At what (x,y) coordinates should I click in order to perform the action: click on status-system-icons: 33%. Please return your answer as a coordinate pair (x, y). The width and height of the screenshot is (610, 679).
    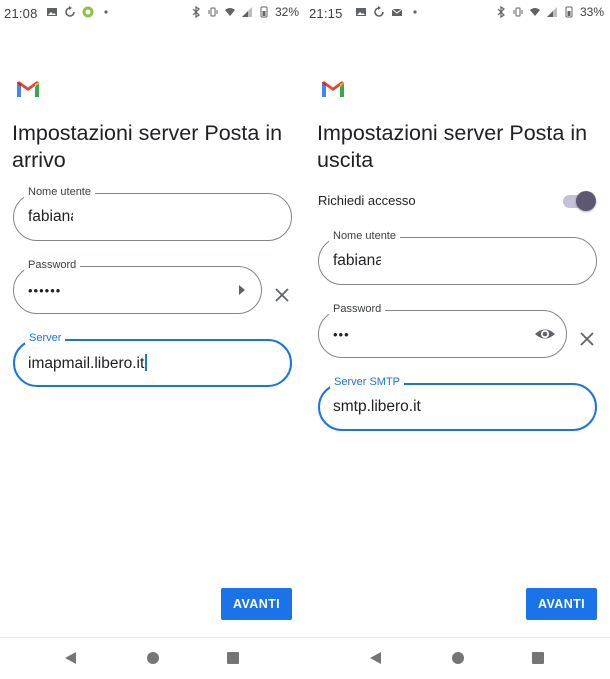
    Looking at the image, I should click on (549, 12).